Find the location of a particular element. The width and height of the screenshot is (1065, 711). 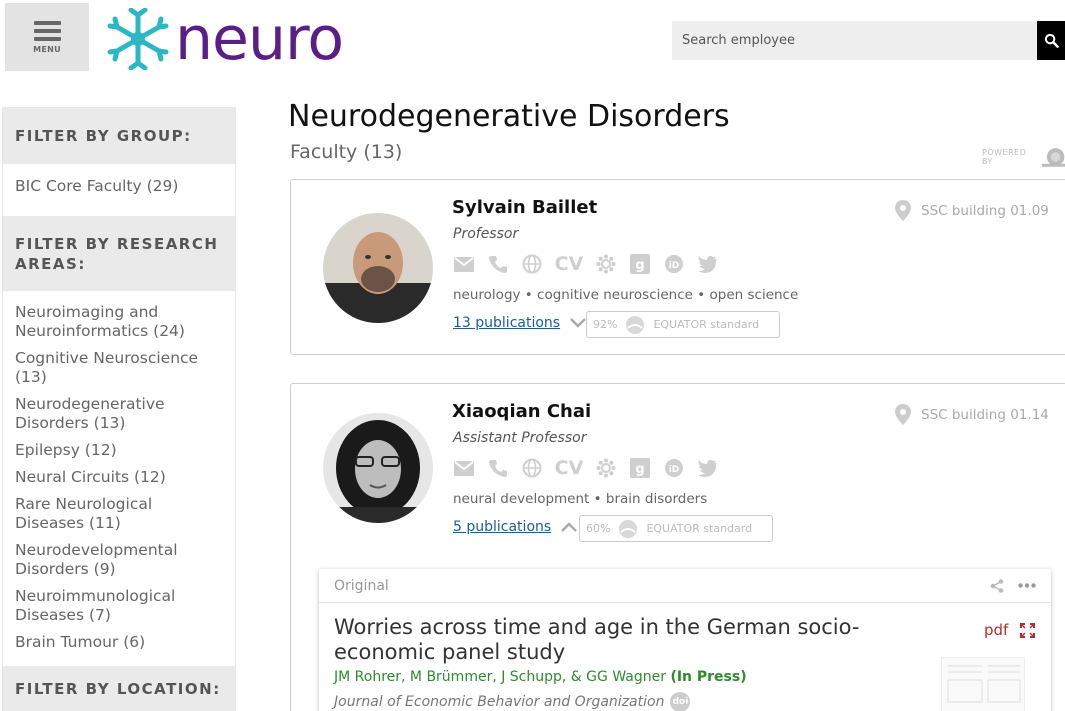

powered-by-label: POWERED BY is located at coordinates (1004, 157).